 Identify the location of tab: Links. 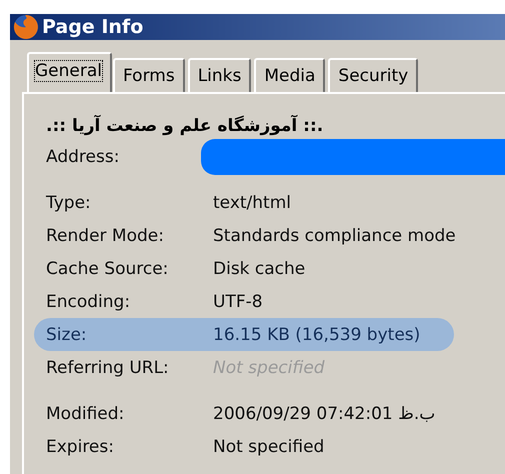
(220, 75).